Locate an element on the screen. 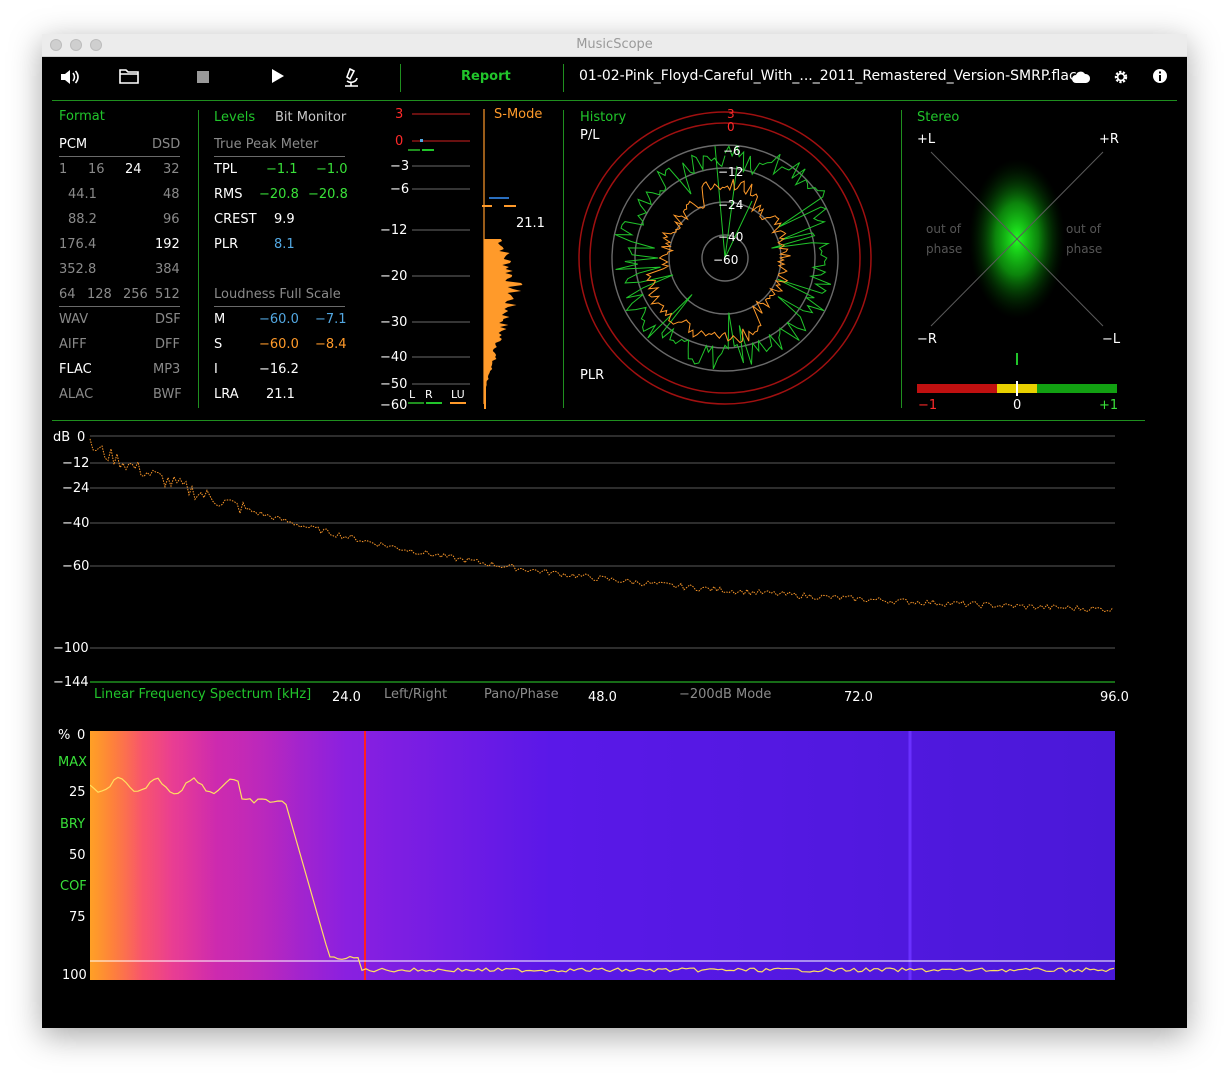  bits-24: 24 is located at coordinates (133, 169).